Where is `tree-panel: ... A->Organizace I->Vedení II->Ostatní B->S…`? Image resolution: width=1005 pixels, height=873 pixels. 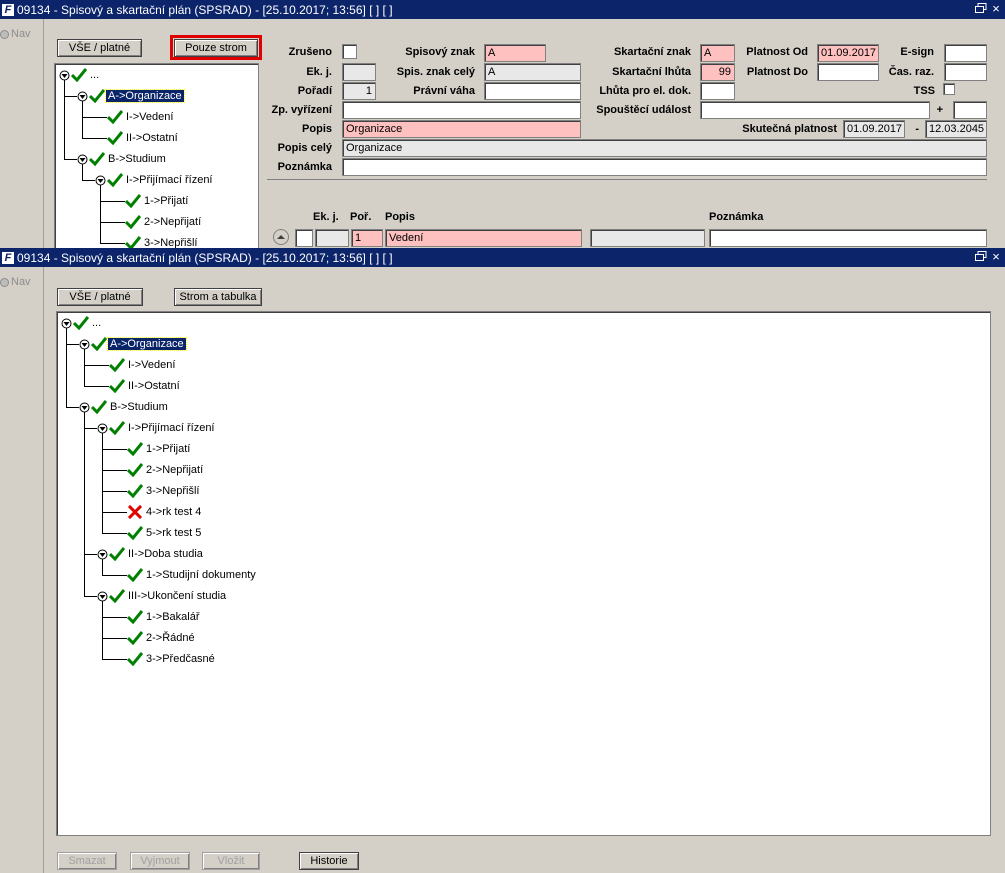 tree-panel: ... A->Organizace I->Vedení II->Ostatní B->S… is located at coordinates (156, 155).